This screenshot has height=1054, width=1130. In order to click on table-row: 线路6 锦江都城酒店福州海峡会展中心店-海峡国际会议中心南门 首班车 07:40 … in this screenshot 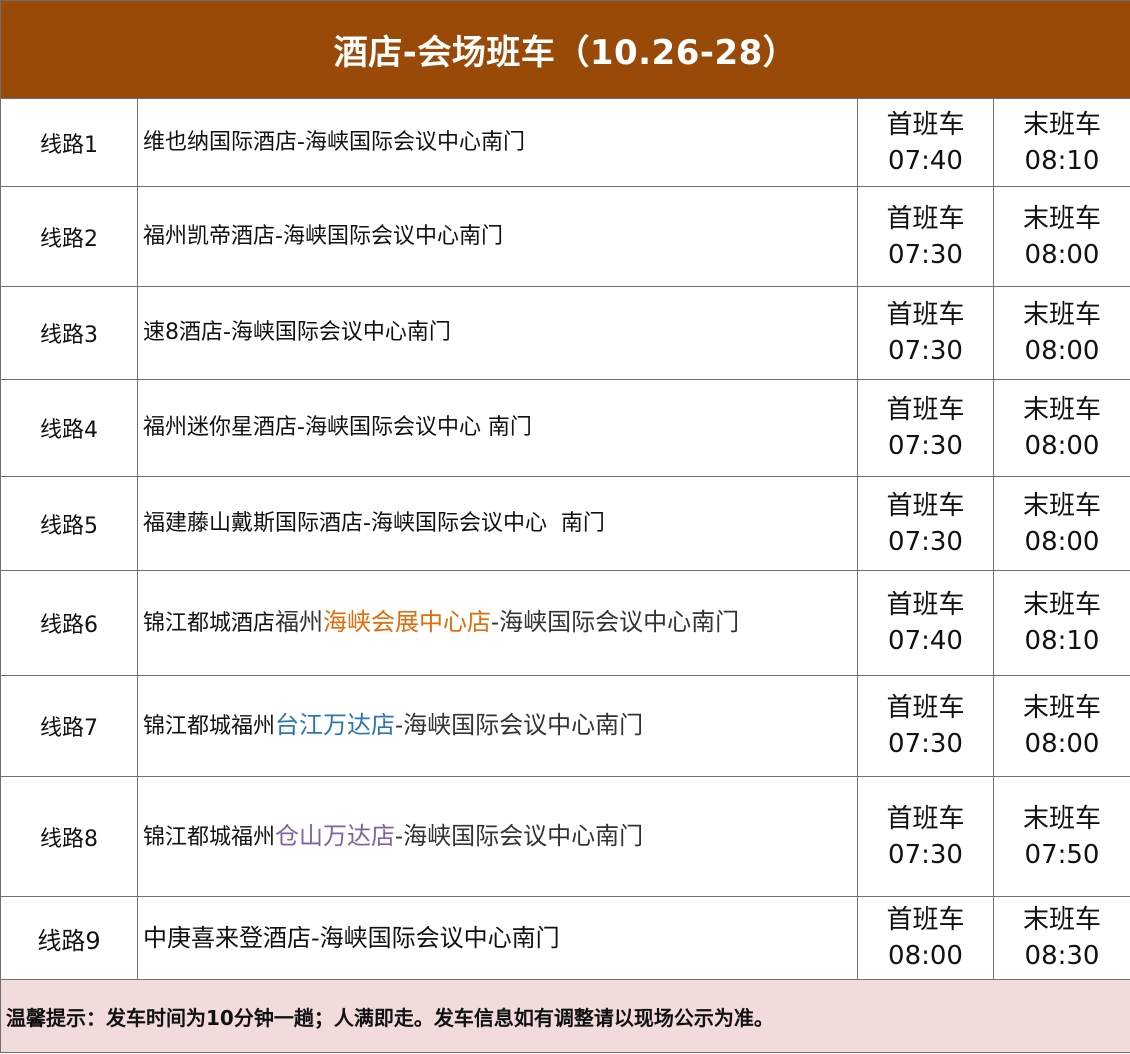, I will do `click(565, 623)`.